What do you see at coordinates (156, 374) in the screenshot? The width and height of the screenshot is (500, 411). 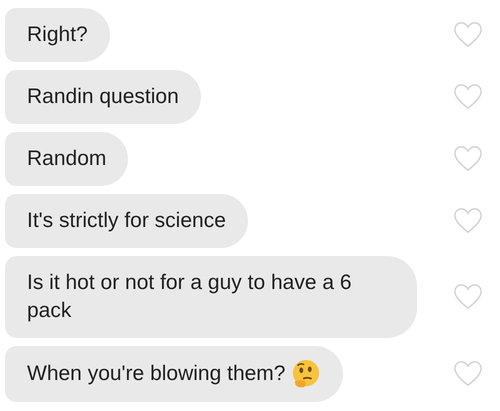 I see `message-text: When you're blowing them?` at bounding box center [156, 374].